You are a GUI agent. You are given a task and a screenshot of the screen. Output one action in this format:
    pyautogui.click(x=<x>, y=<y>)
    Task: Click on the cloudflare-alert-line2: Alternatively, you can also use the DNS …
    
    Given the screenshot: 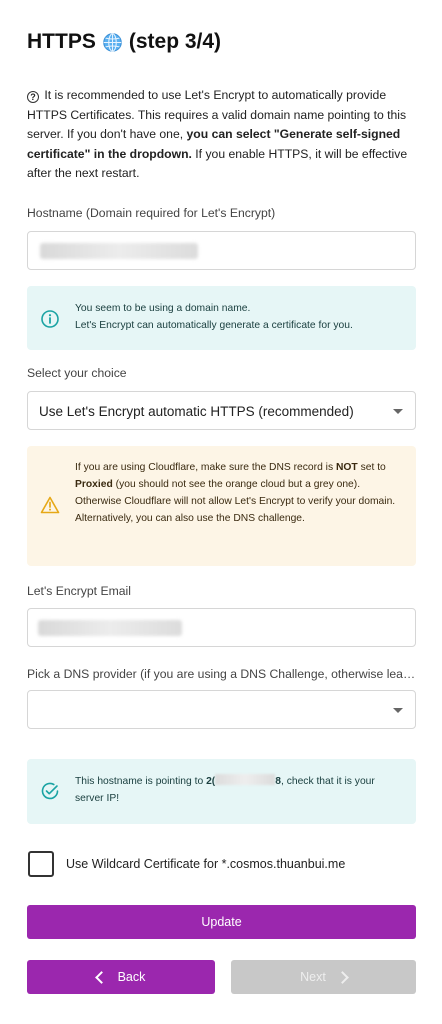 What is the action you would take?
    pyautogui.click(x=190, y=518)
    